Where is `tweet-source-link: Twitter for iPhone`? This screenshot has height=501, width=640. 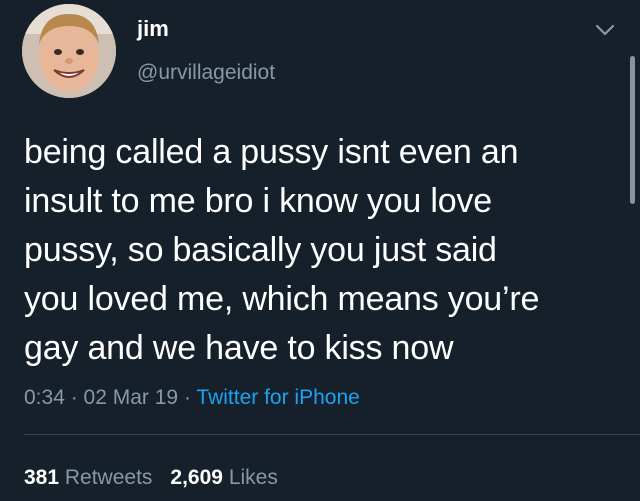 tweet-source-link: Twitter for iPhone is located at coordinates (277, 397).